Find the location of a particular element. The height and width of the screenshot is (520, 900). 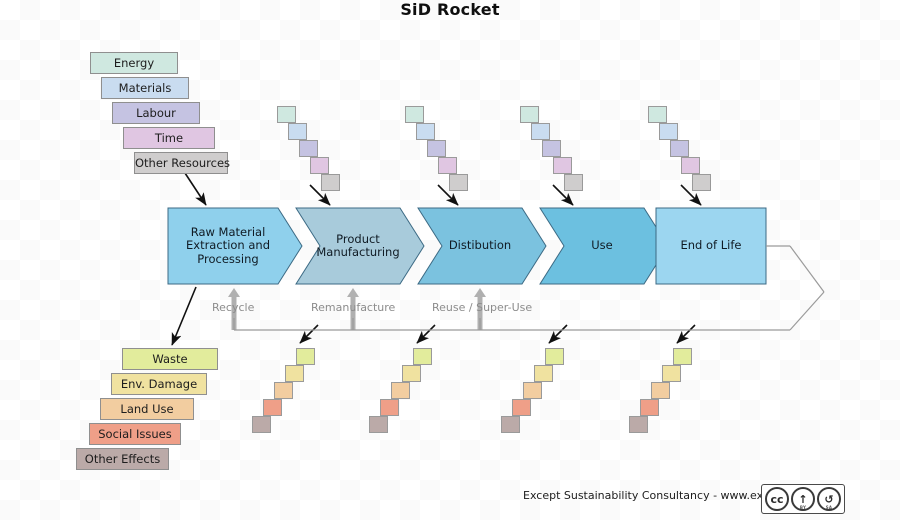

stage-label-text: Product Manufacturing is located at coordinates (358, 245).